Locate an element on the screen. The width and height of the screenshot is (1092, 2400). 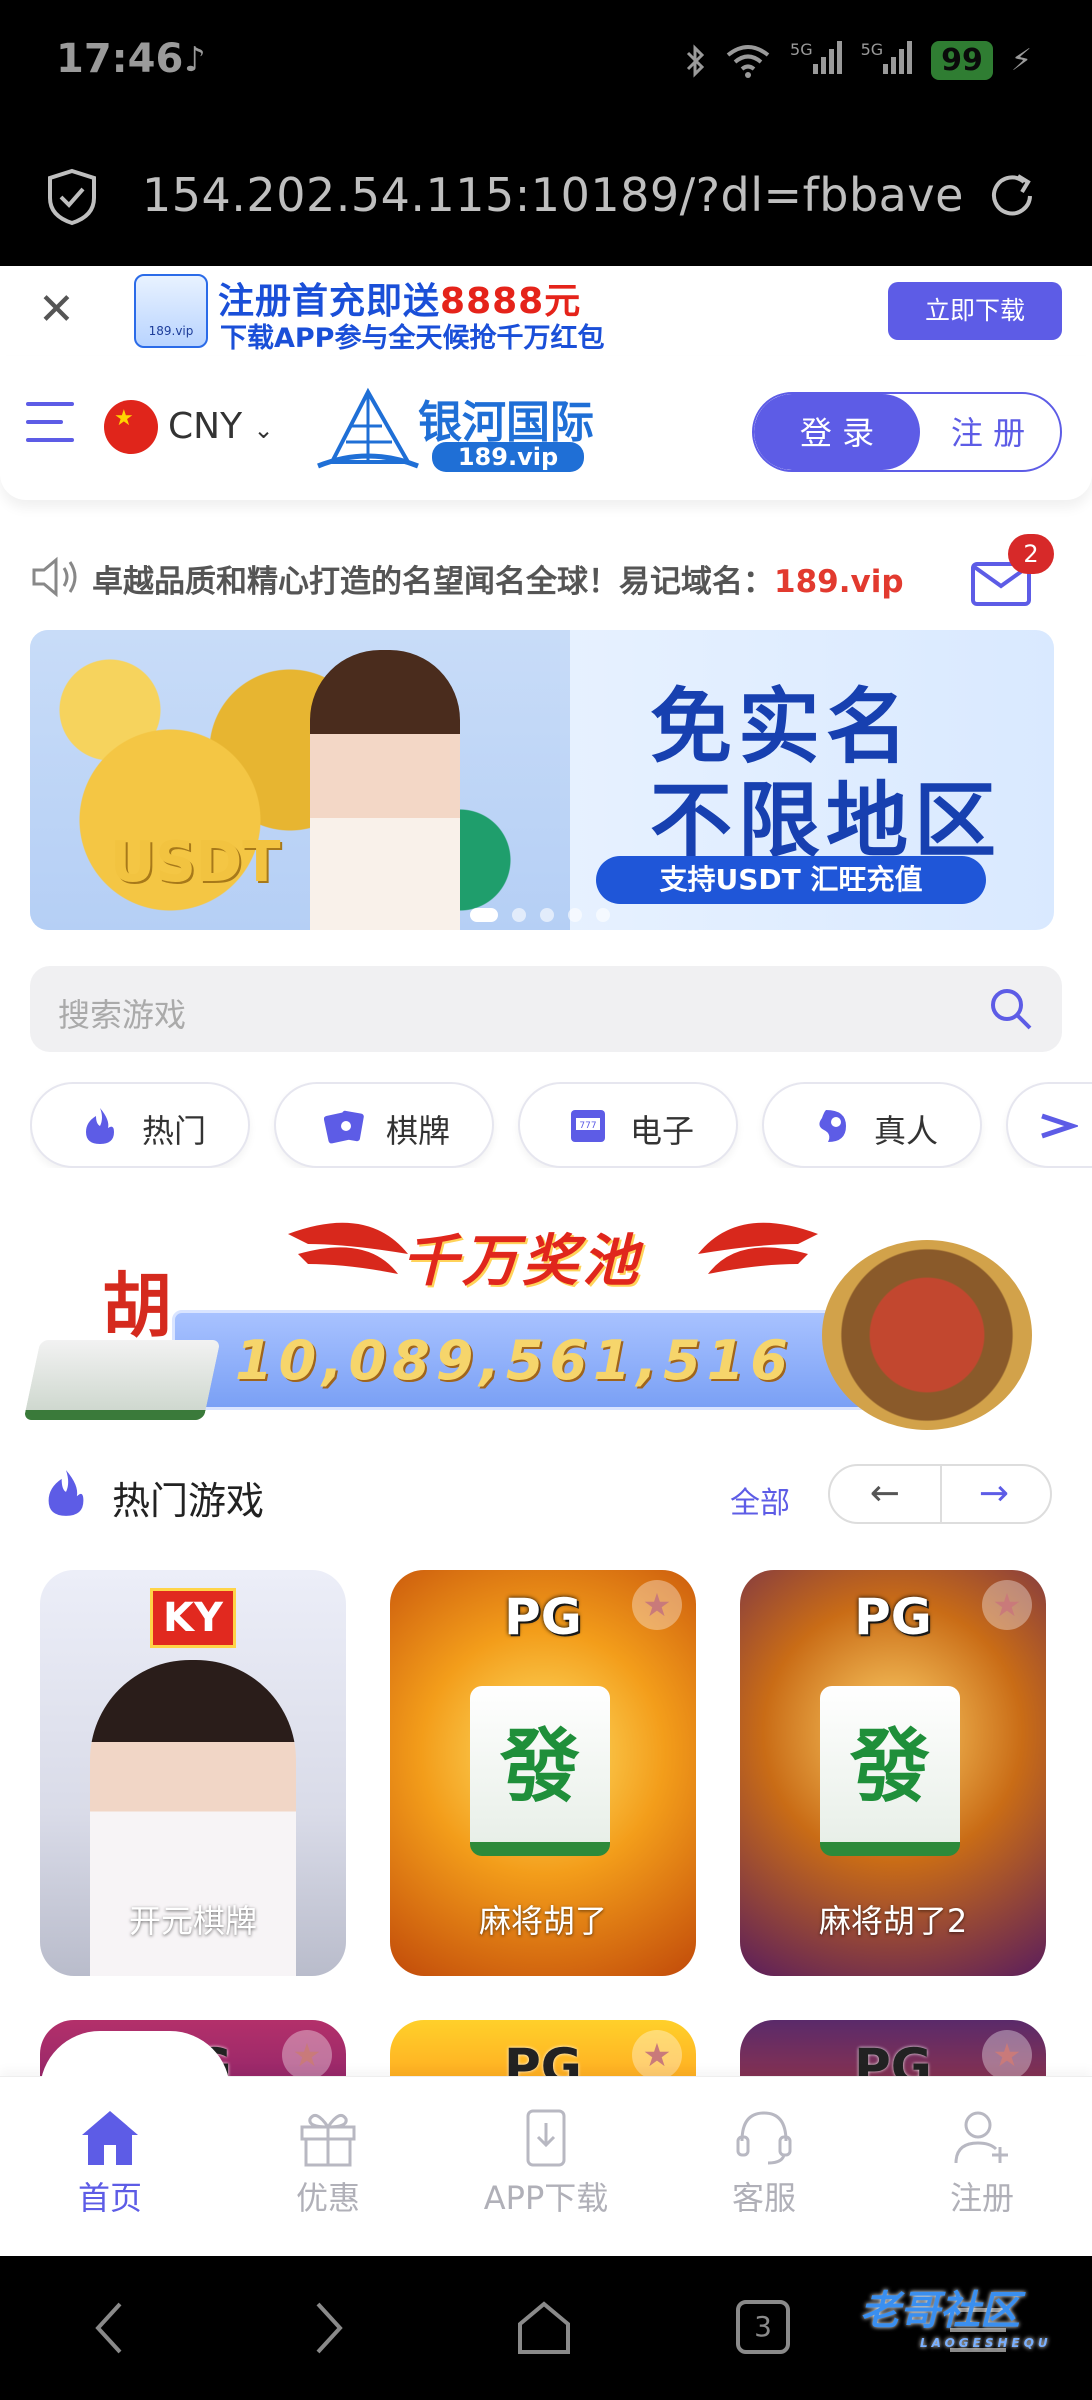
mail-count-badge: 2 is located at coordinates (1031, 554).